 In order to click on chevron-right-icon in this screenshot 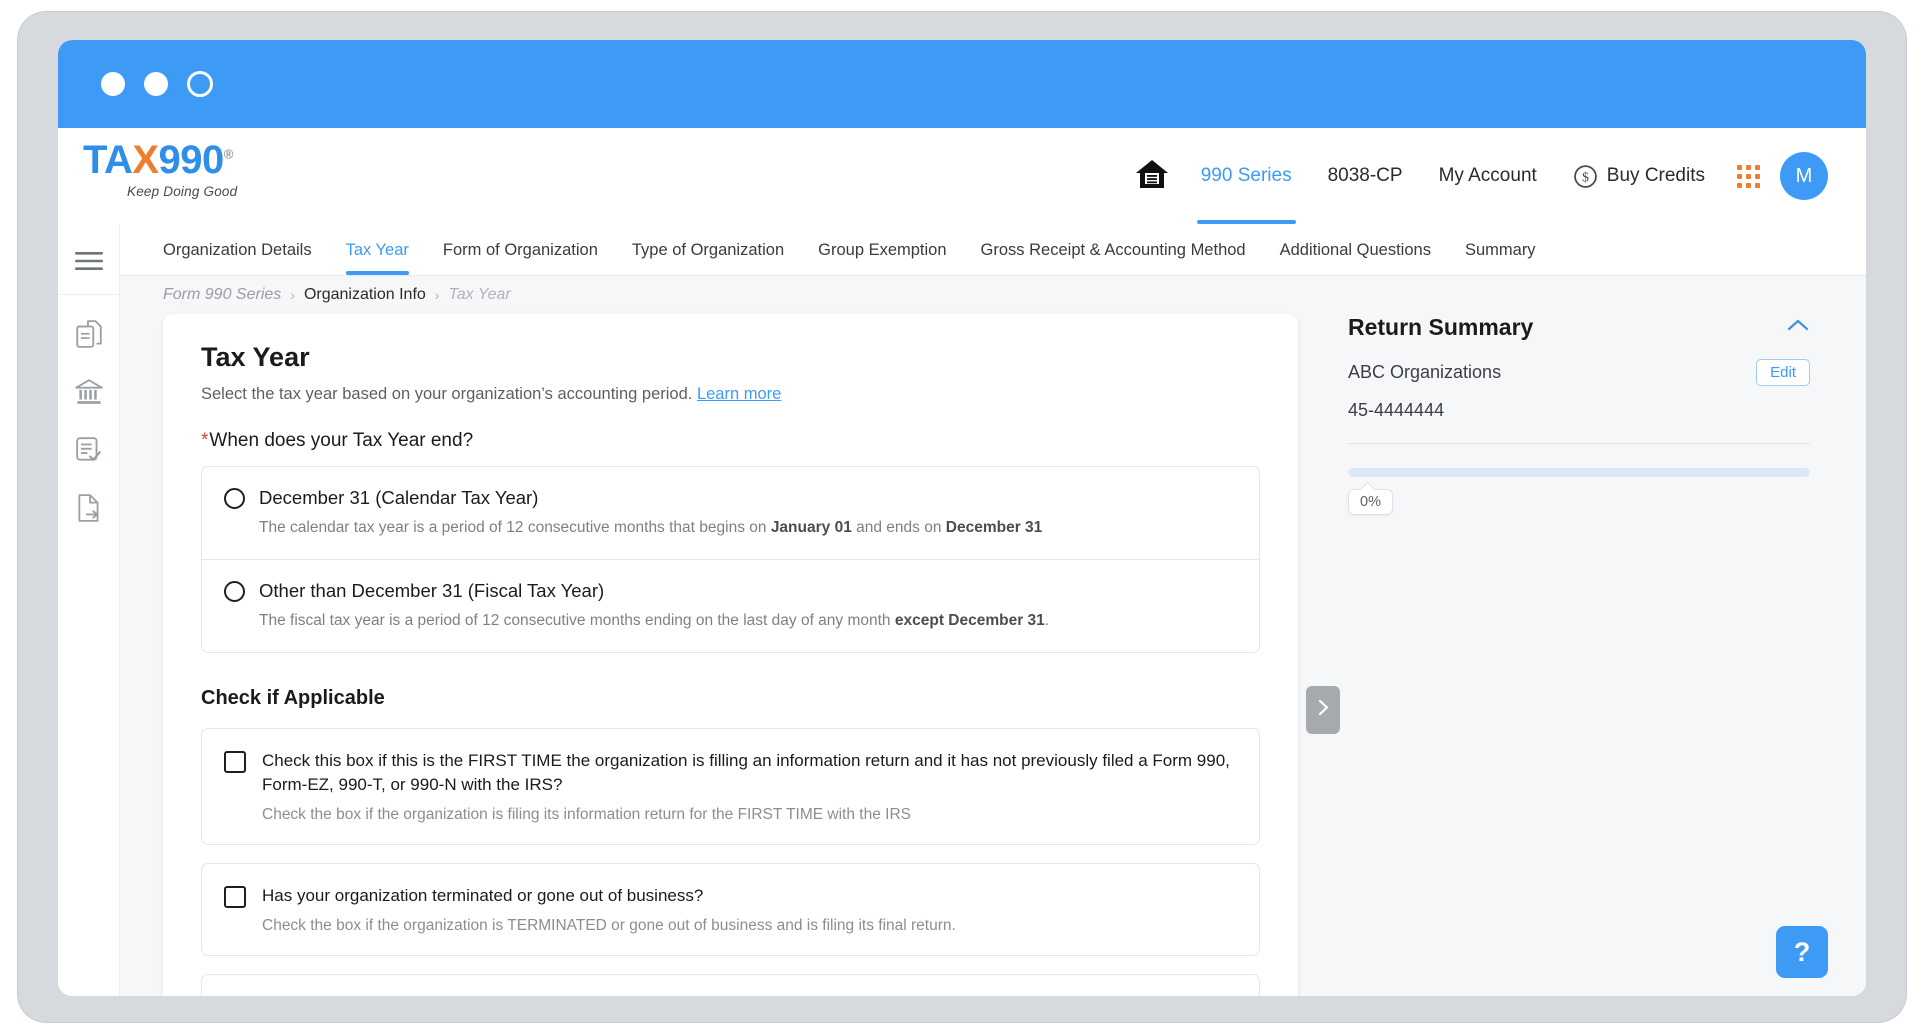, I will do `click(1323, 710)`.